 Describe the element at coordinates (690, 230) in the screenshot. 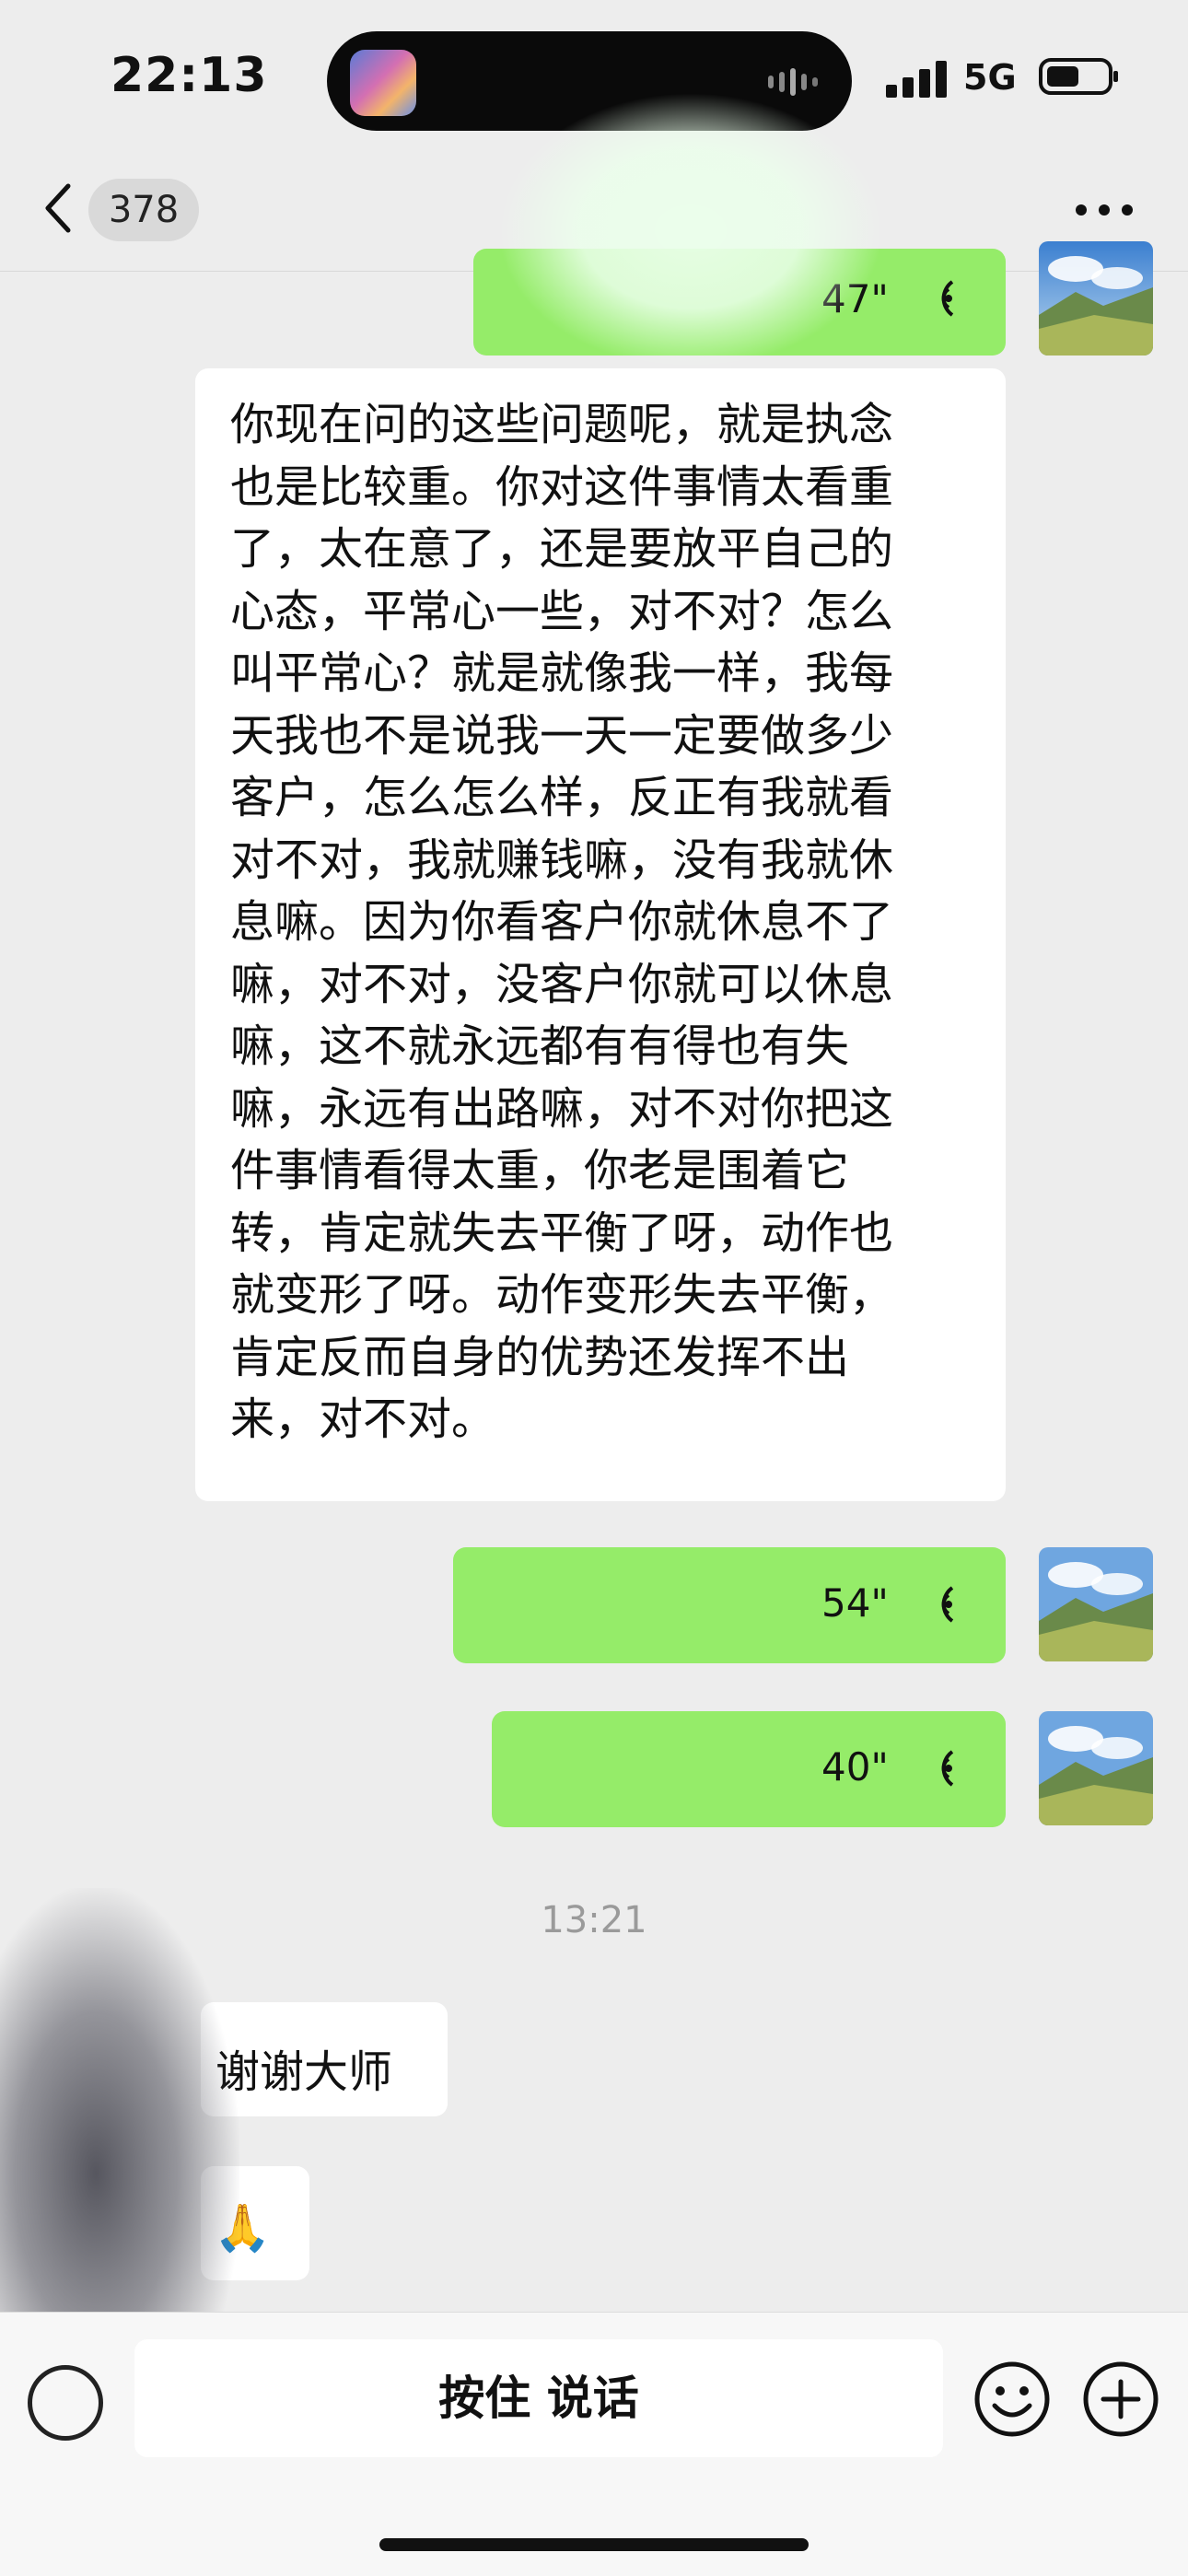

I see `privacy-blur` at that location.